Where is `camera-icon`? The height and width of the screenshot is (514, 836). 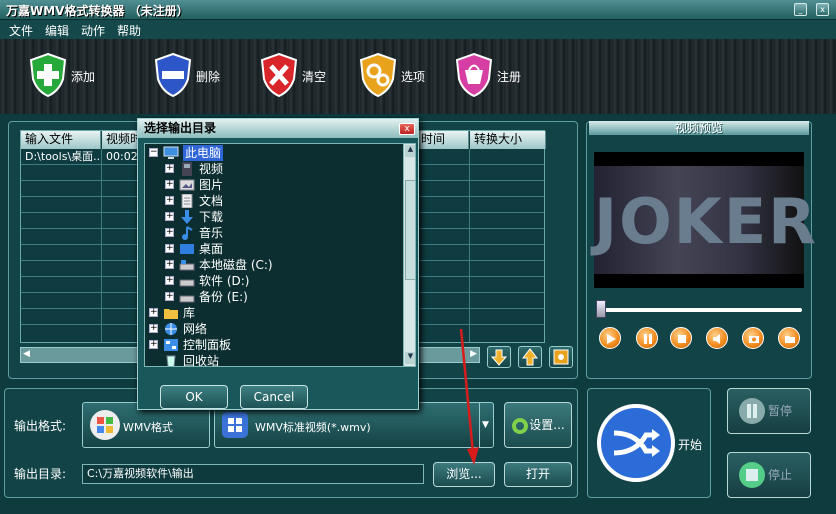 camera-icon is located at coordinates (754, 339).